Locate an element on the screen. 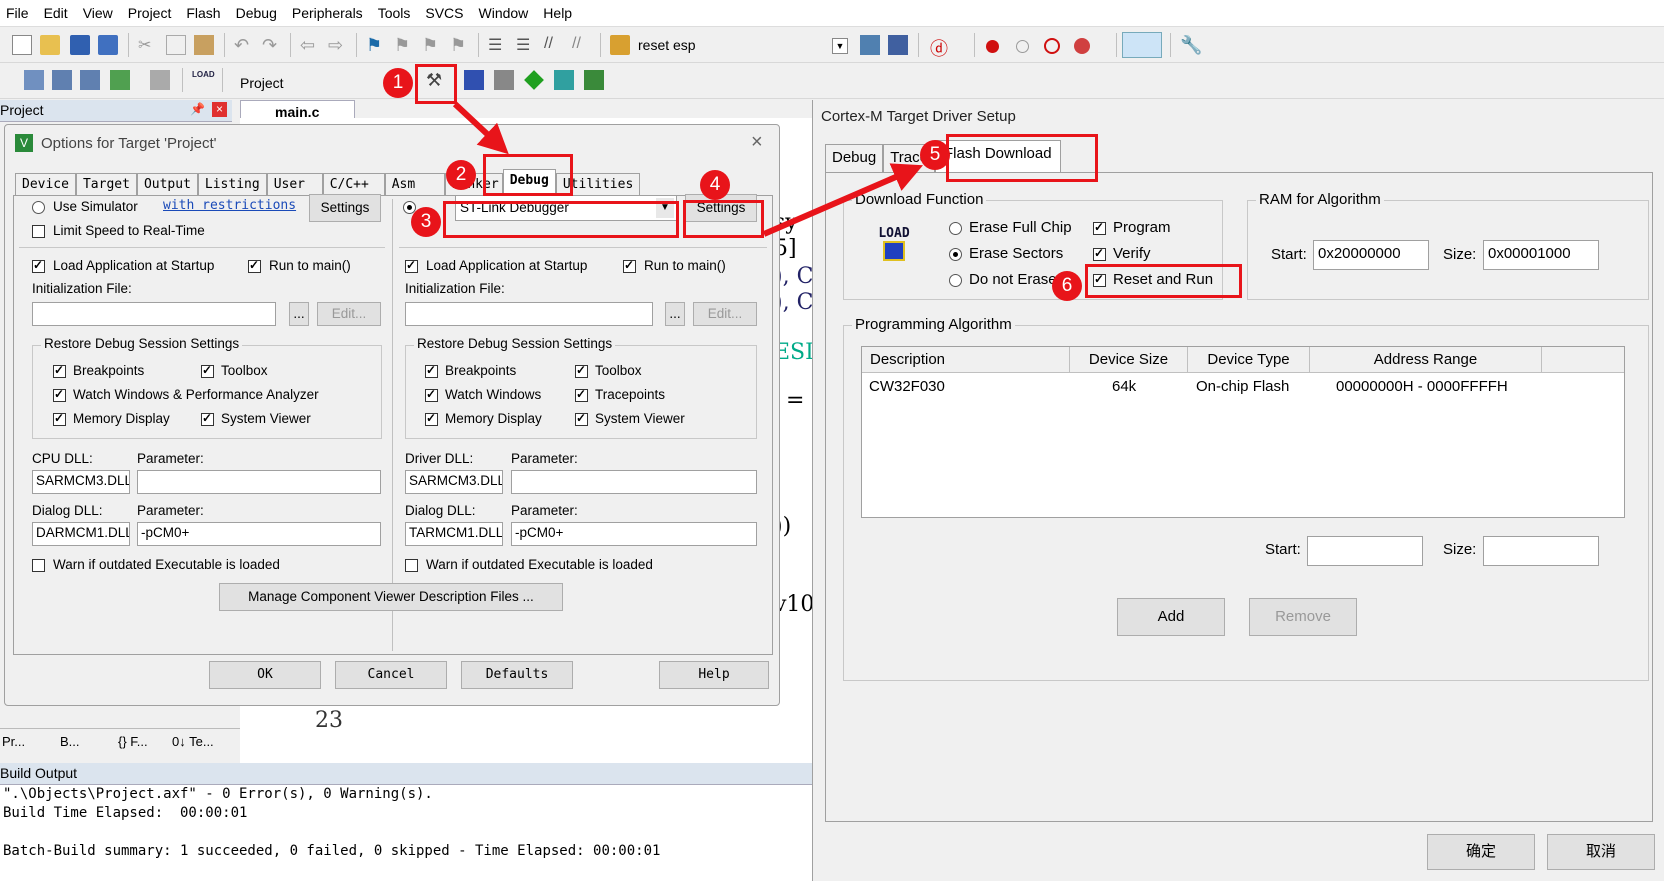  annotation-badge-4: 4 is located at coordinates (715, 185).